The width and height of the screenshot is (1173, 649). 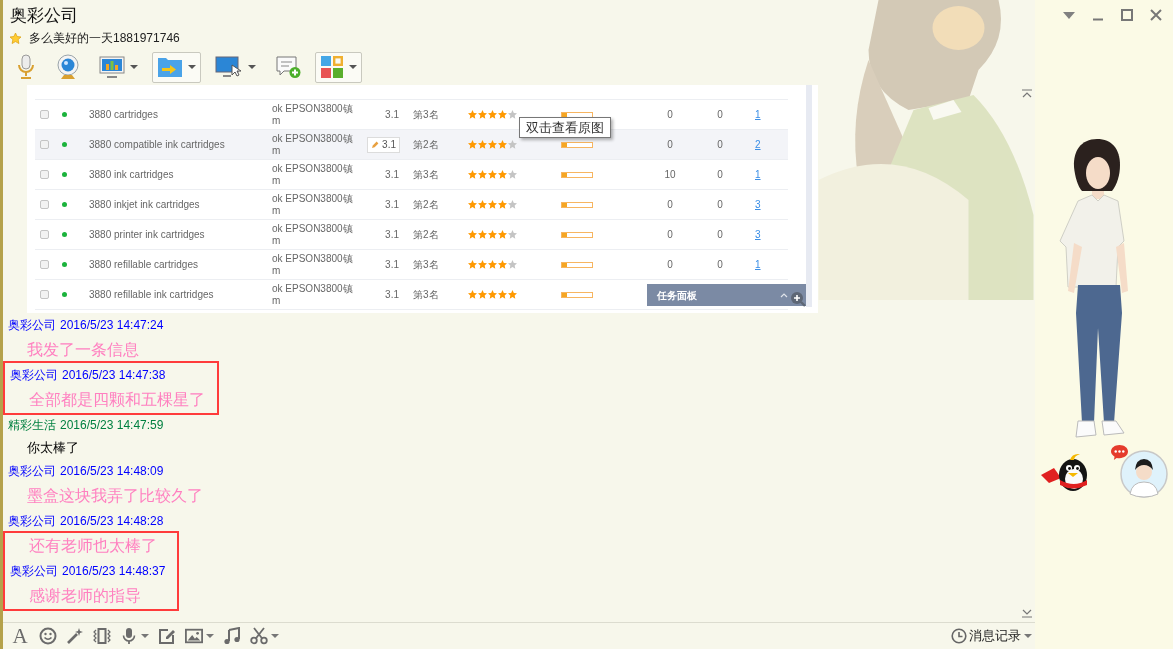 What do you see at coordinates (1119, 452) in the screenshot?
I see `chat-bubble-icon` at bounding box center [1119, 452].